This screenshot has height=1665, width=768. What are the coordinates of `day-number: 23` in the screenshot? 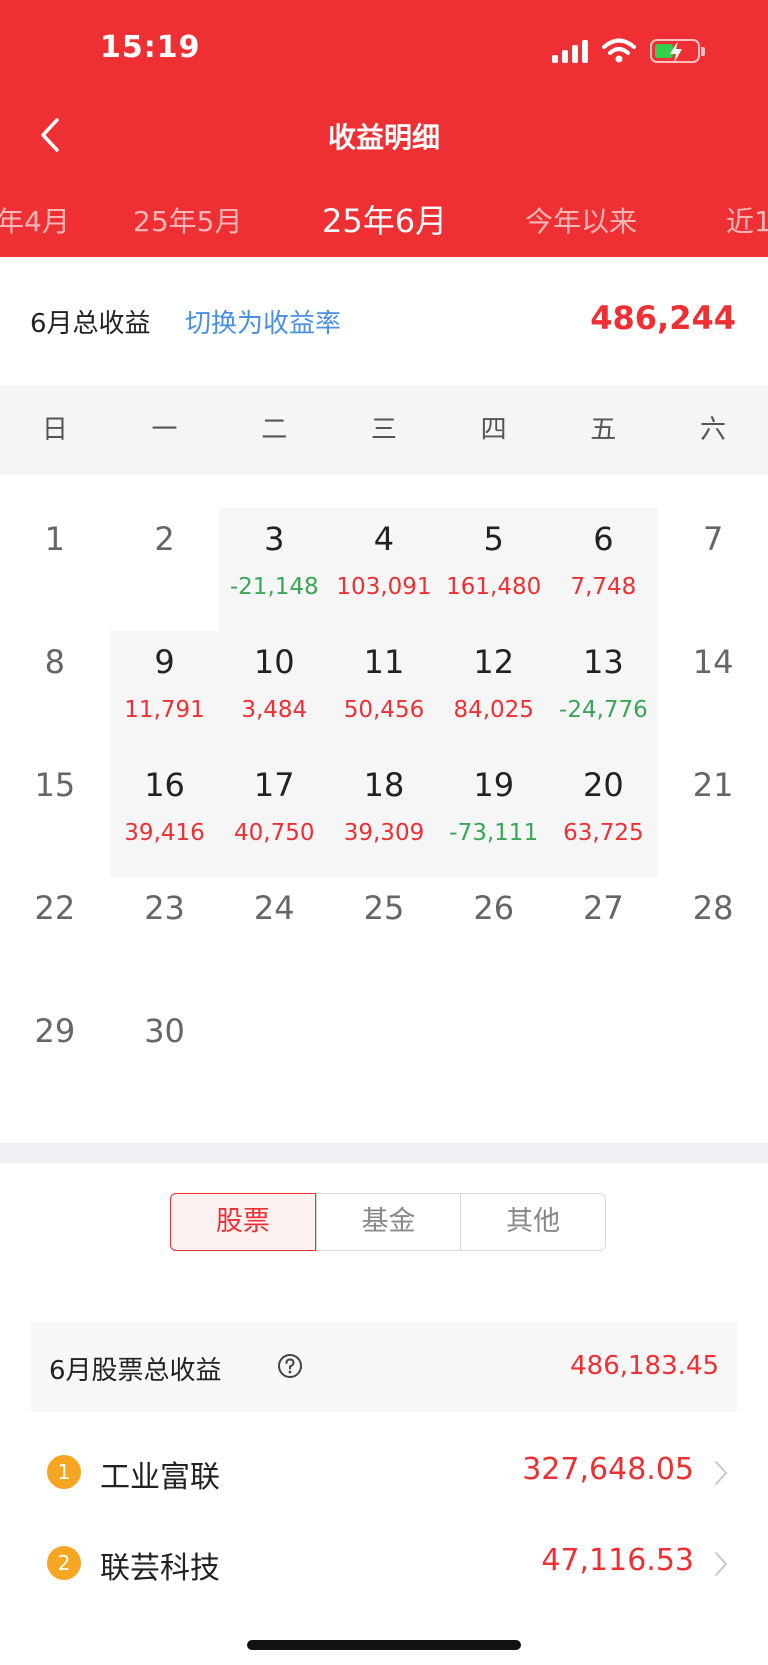 It's located at (164, 908).